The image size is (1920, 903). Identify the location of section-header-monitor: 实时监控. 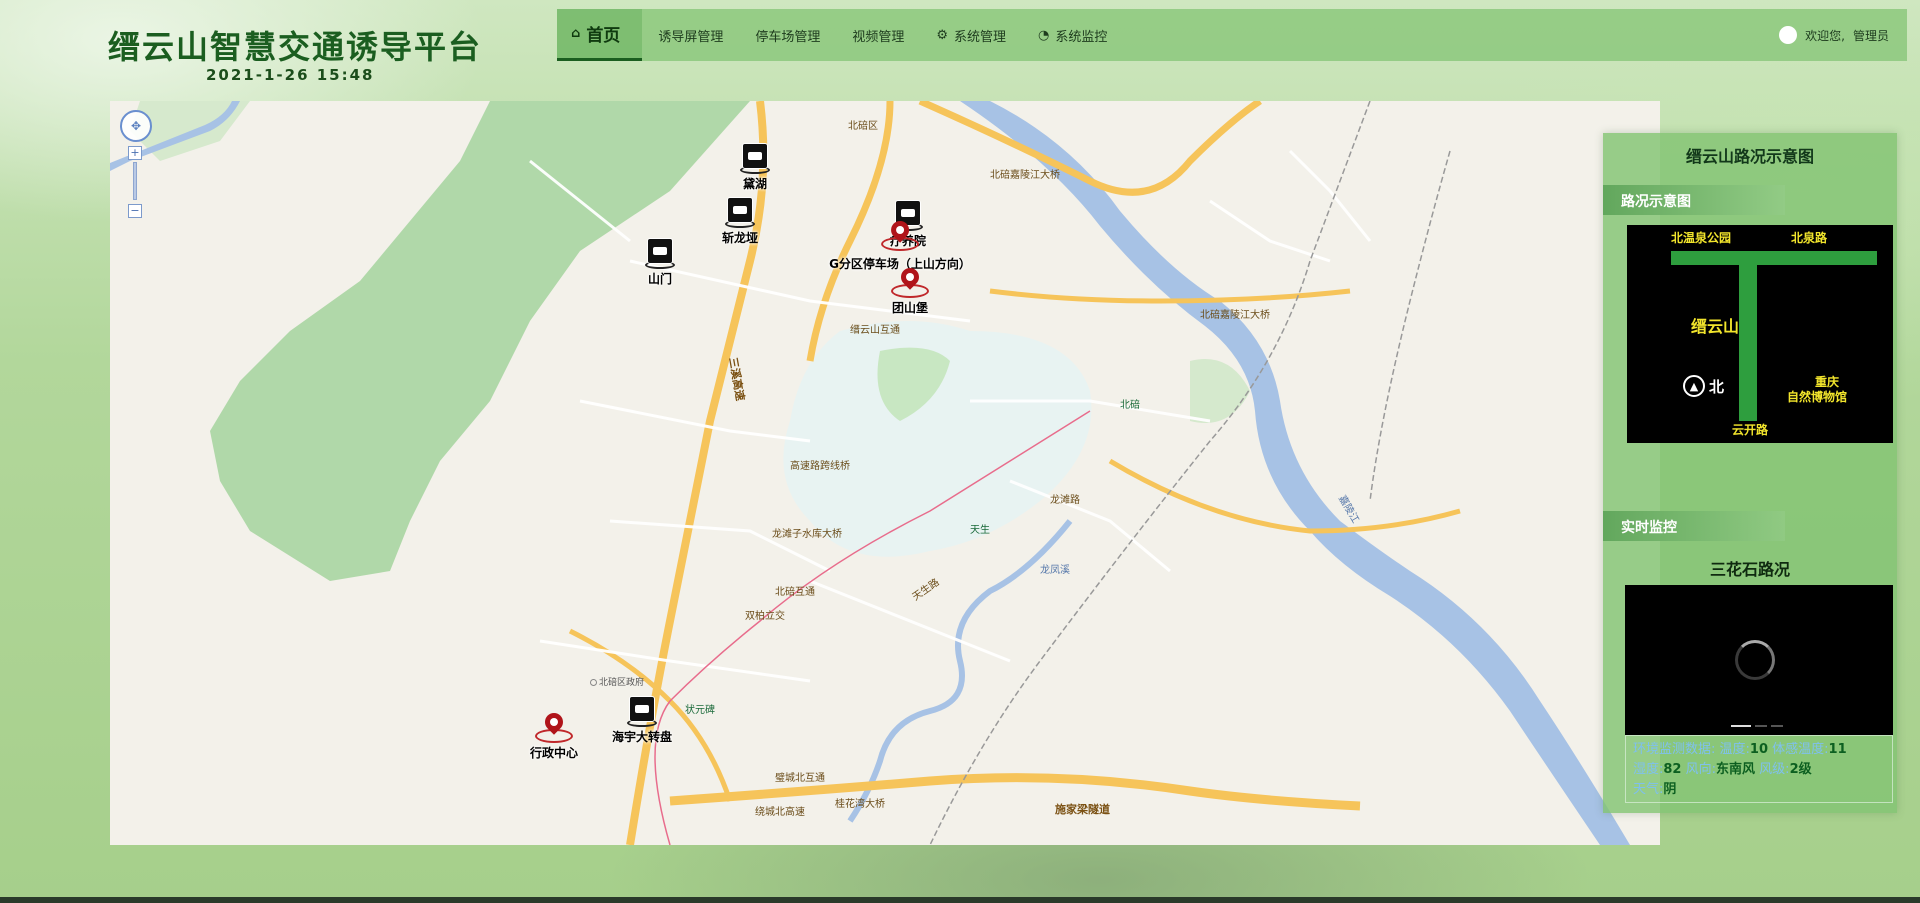
(1694, 526).